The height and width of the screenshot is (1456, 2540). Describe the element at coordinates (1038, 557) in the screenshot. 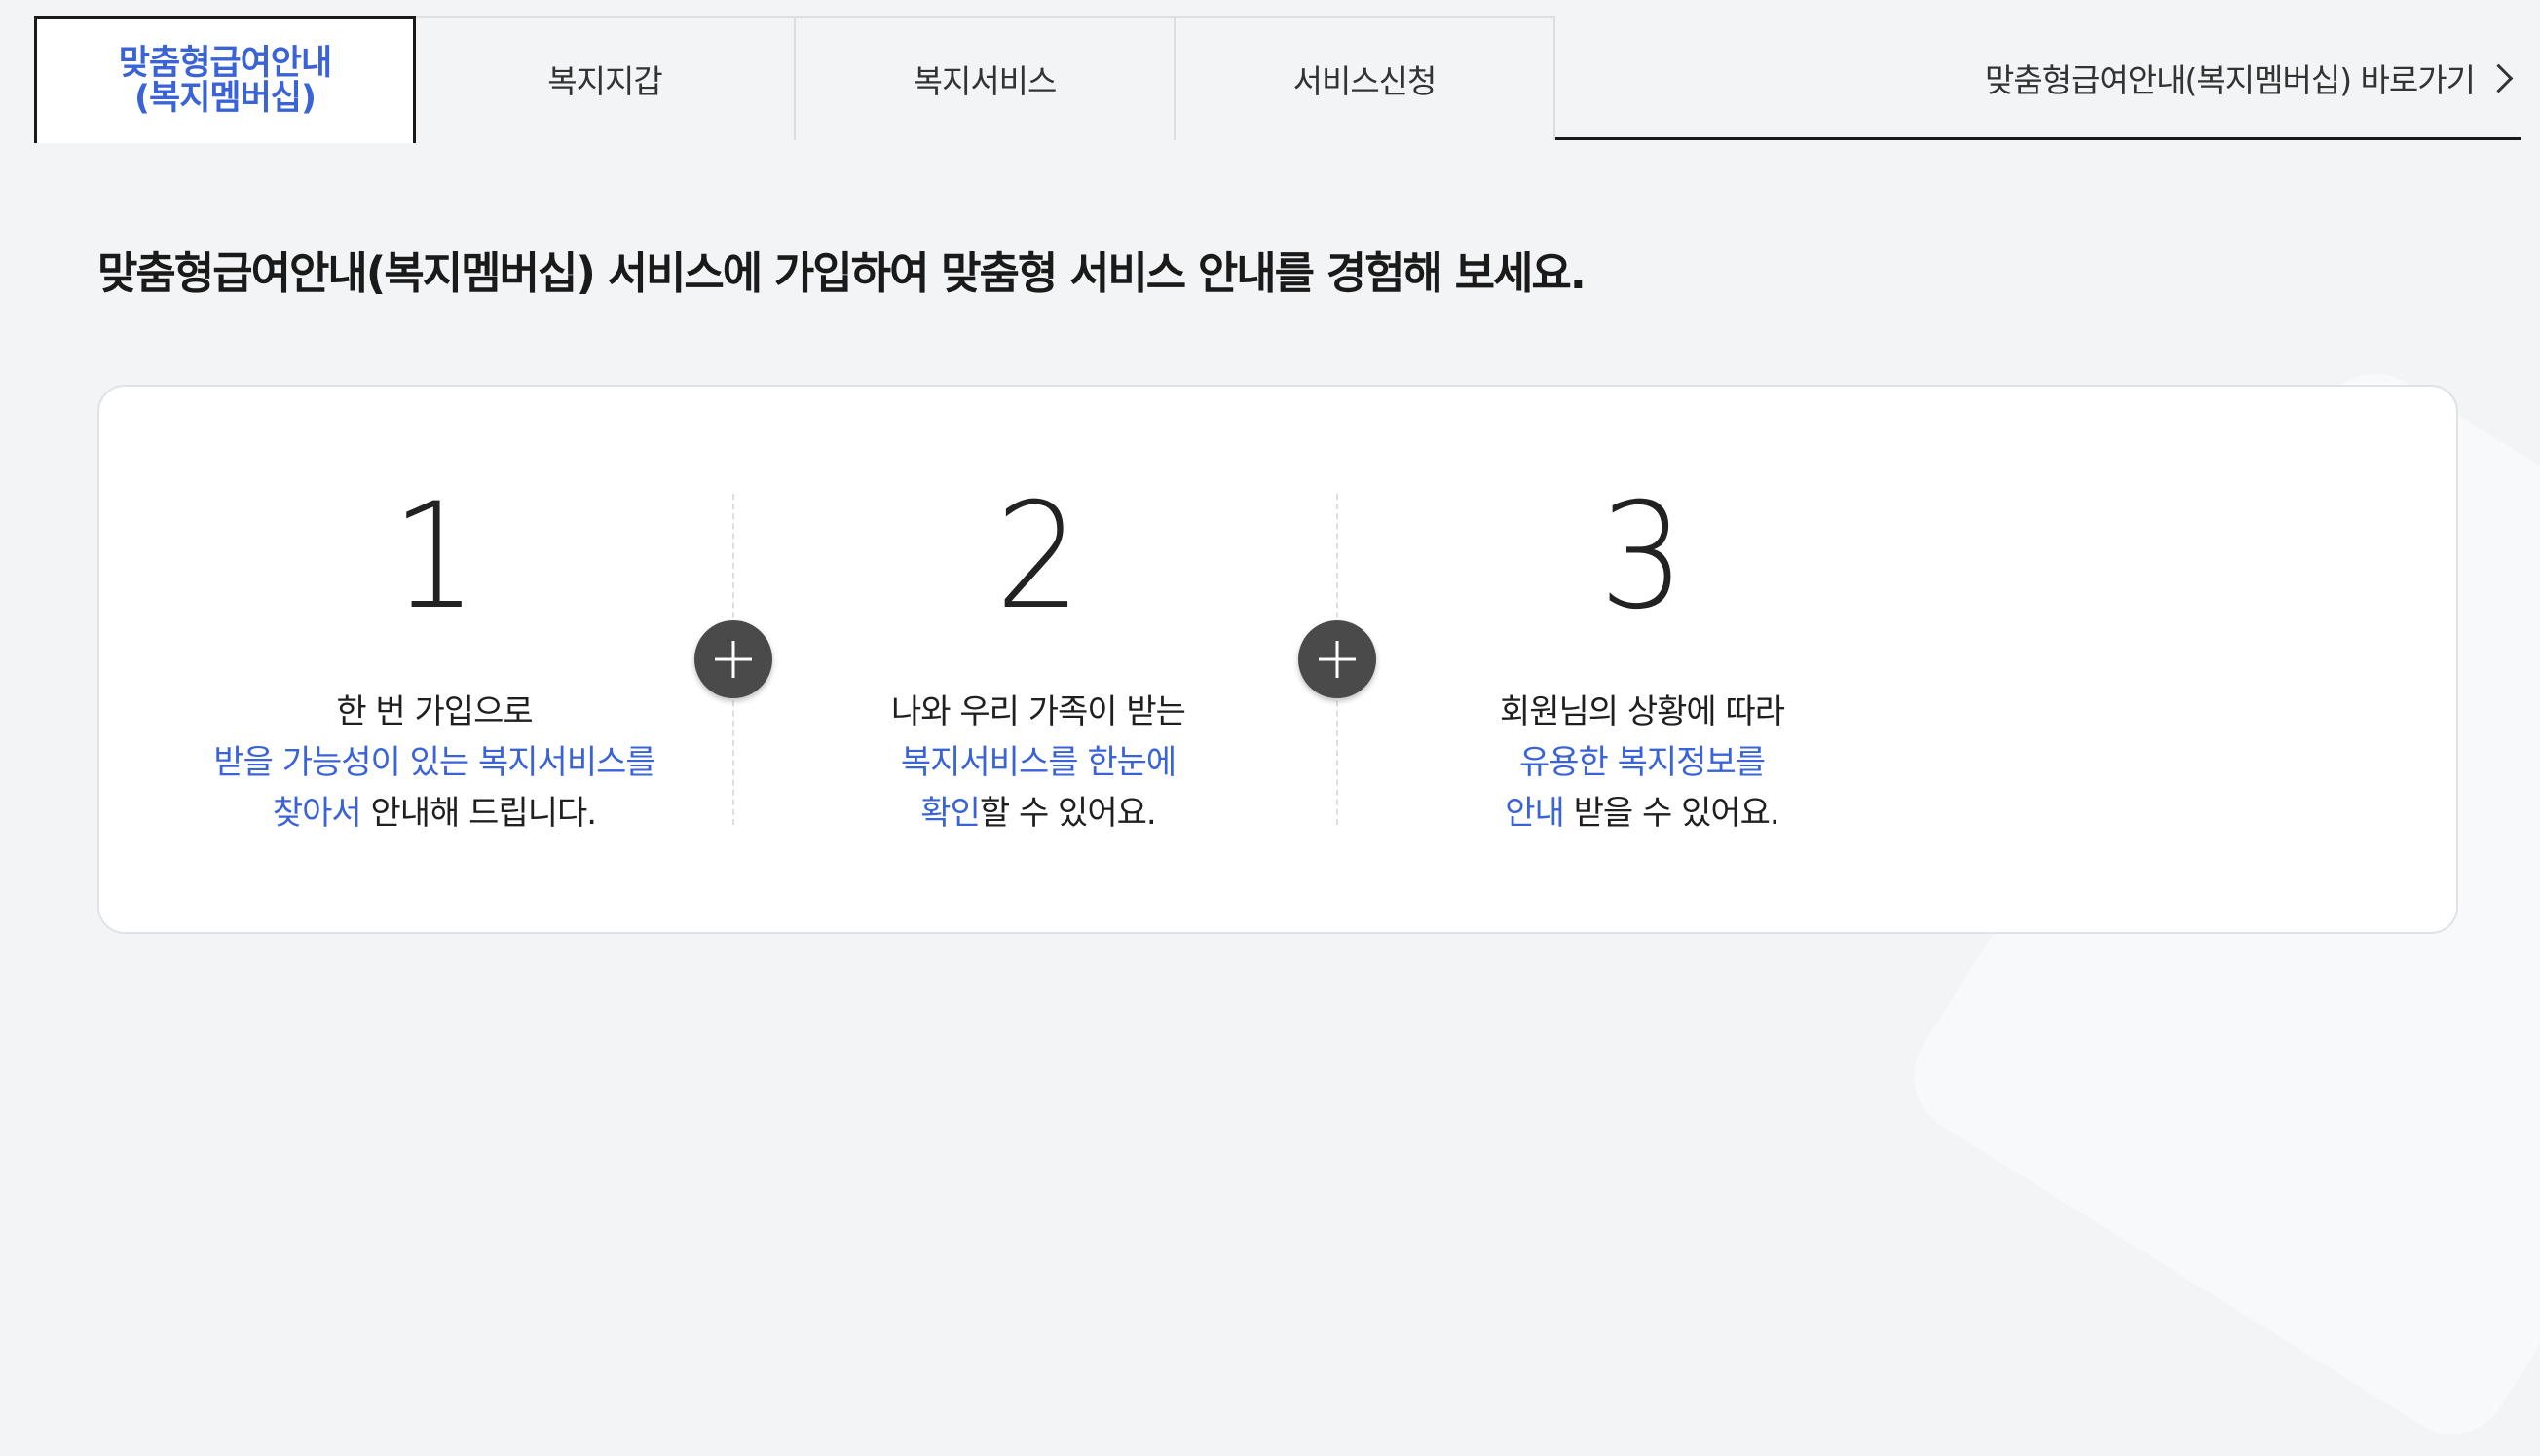

I see `step-number: 2` at that location.